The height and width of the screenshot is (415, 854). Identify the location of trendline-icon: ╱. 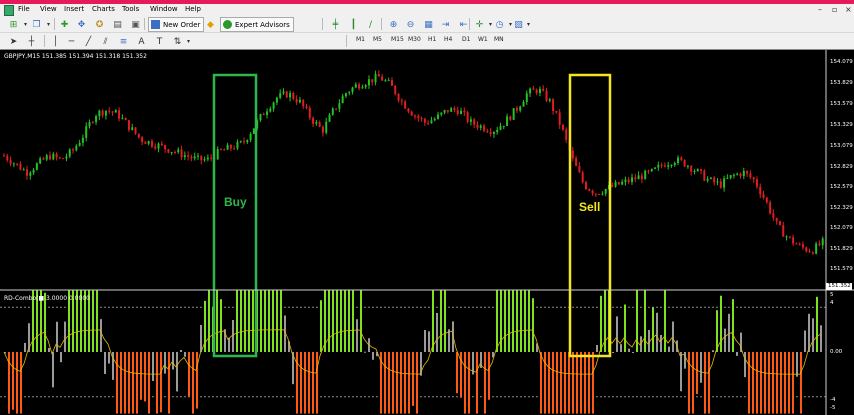
(88, 41).